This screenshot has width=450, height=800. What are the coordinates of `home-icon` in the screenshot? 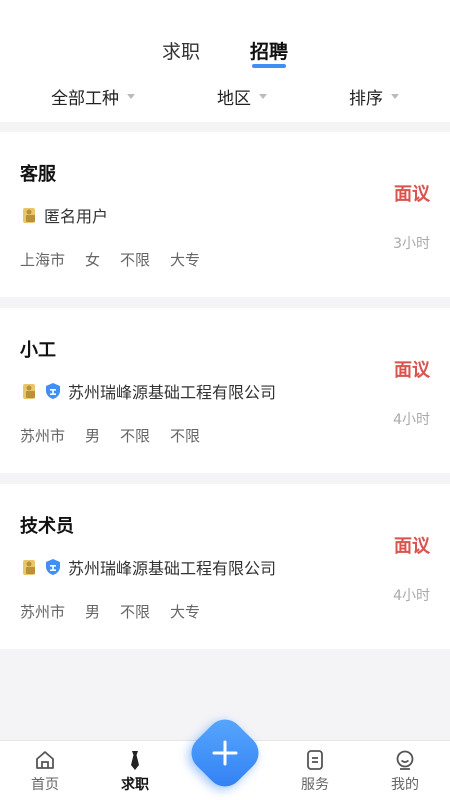 It's located at (45, 760).